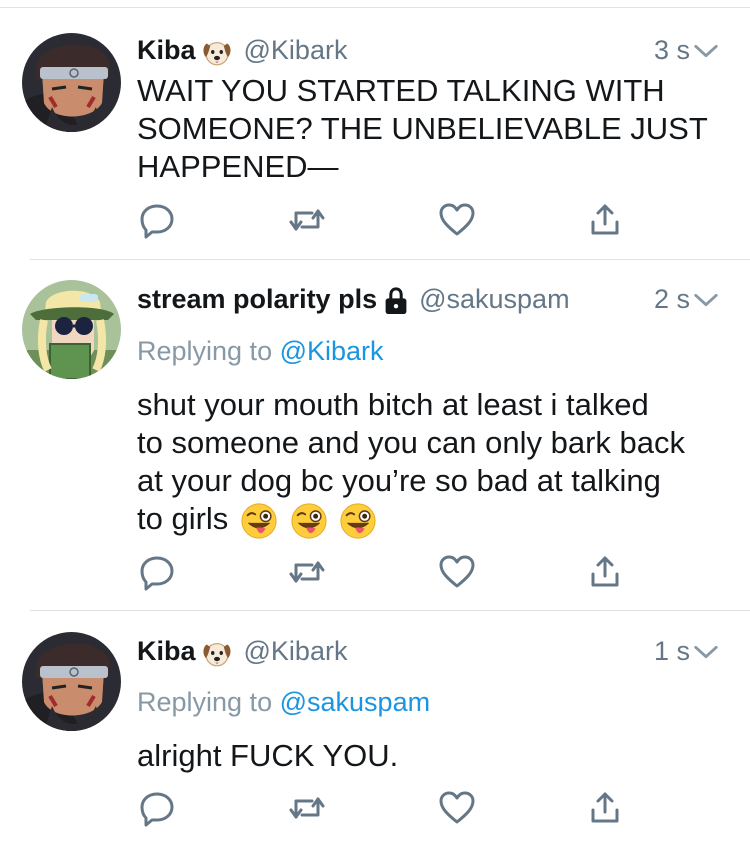  What do you see at coordinates (393, 404) in the screenshot?
I see `tweet-text-line: shut your mouth bitch at least i talked` at bounding box center [393, 404].